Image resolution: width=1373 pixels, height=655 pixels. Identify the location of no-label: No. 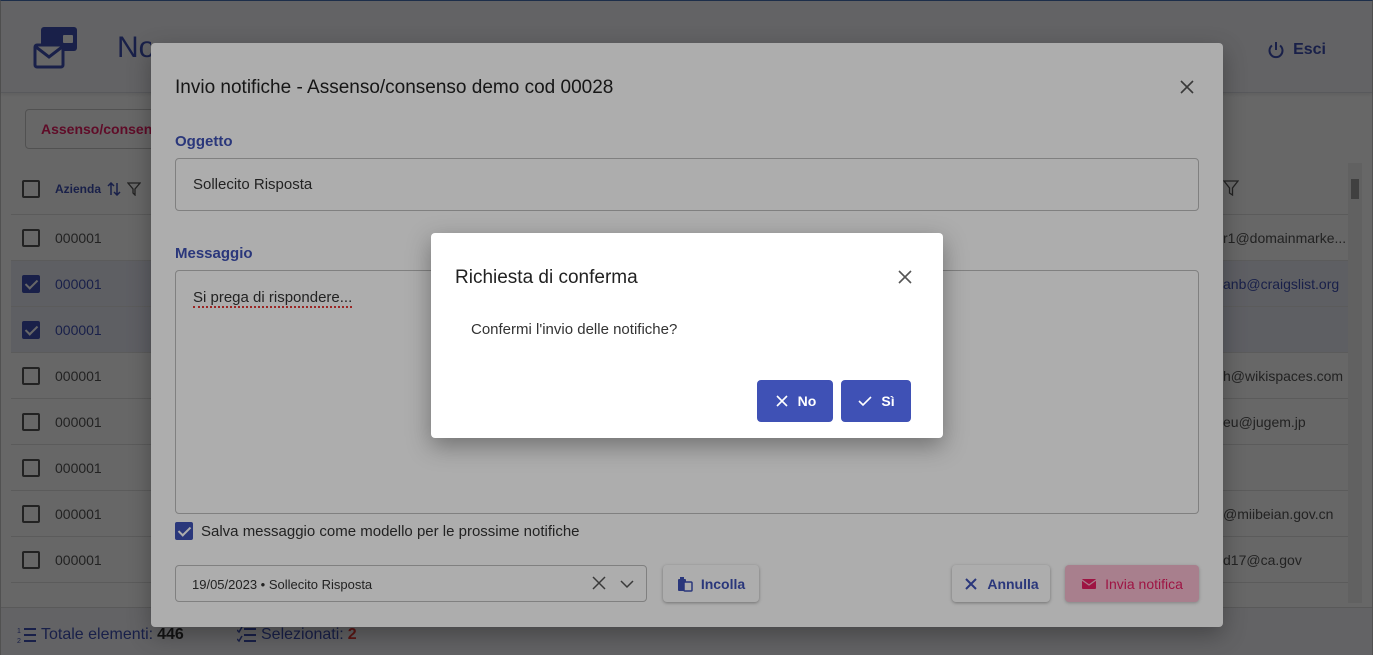
(807, 401).